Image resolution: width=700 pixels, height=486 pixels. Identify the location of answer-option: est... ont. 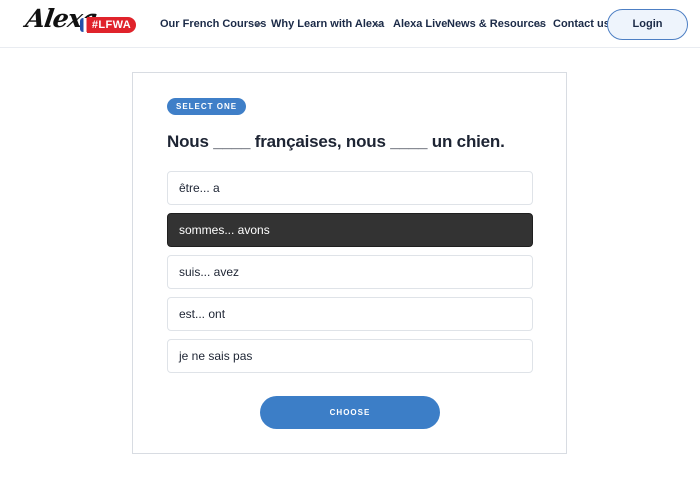
(350, 314).